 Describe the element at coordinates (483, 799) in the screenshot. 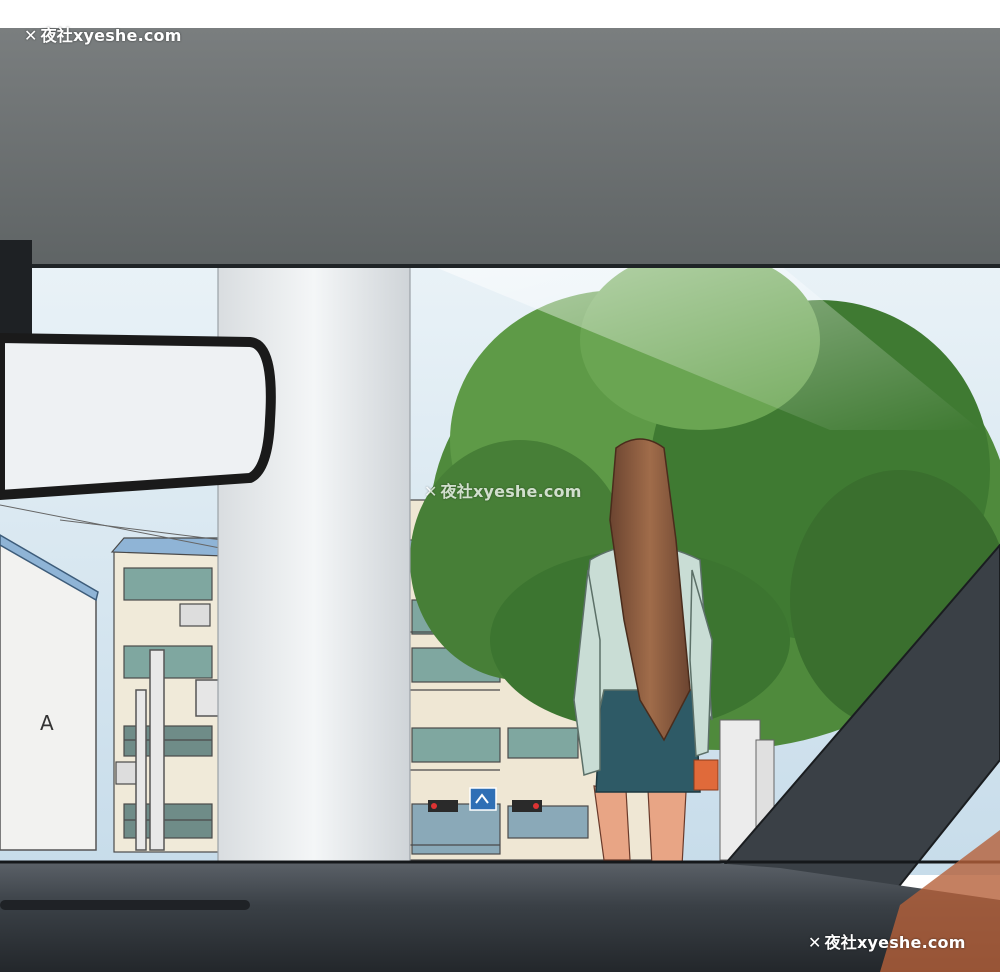

I see `traffic-sign-icon` at that location.